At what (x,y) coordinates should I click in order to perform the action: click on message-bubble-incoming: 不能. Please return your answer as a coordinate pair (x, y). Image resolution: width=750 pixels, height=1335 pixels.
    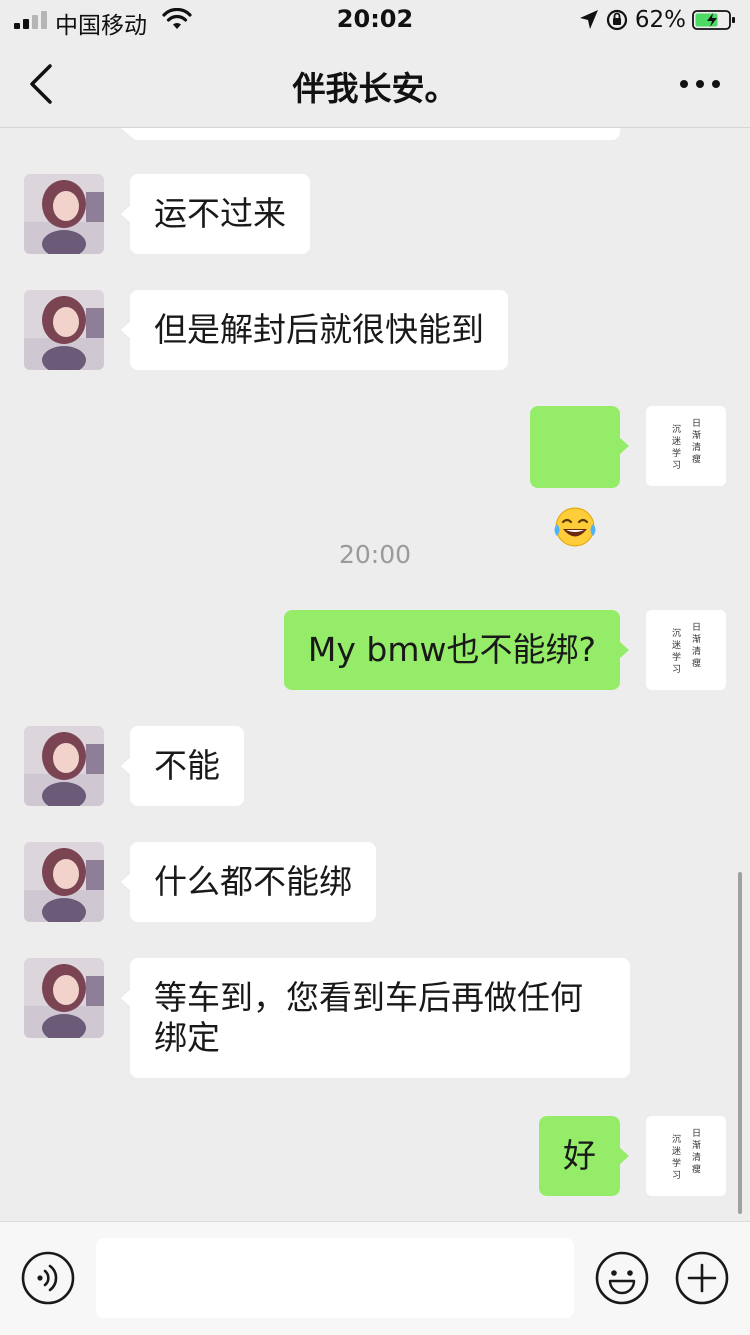
    Looking at the image, I should click on (182, 766).